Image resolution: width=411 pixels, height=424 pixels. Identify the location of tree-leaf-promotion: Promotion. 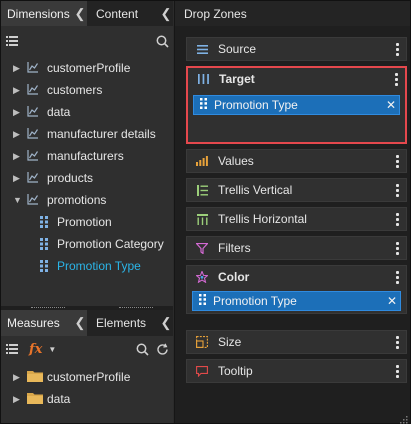
(87, 222).